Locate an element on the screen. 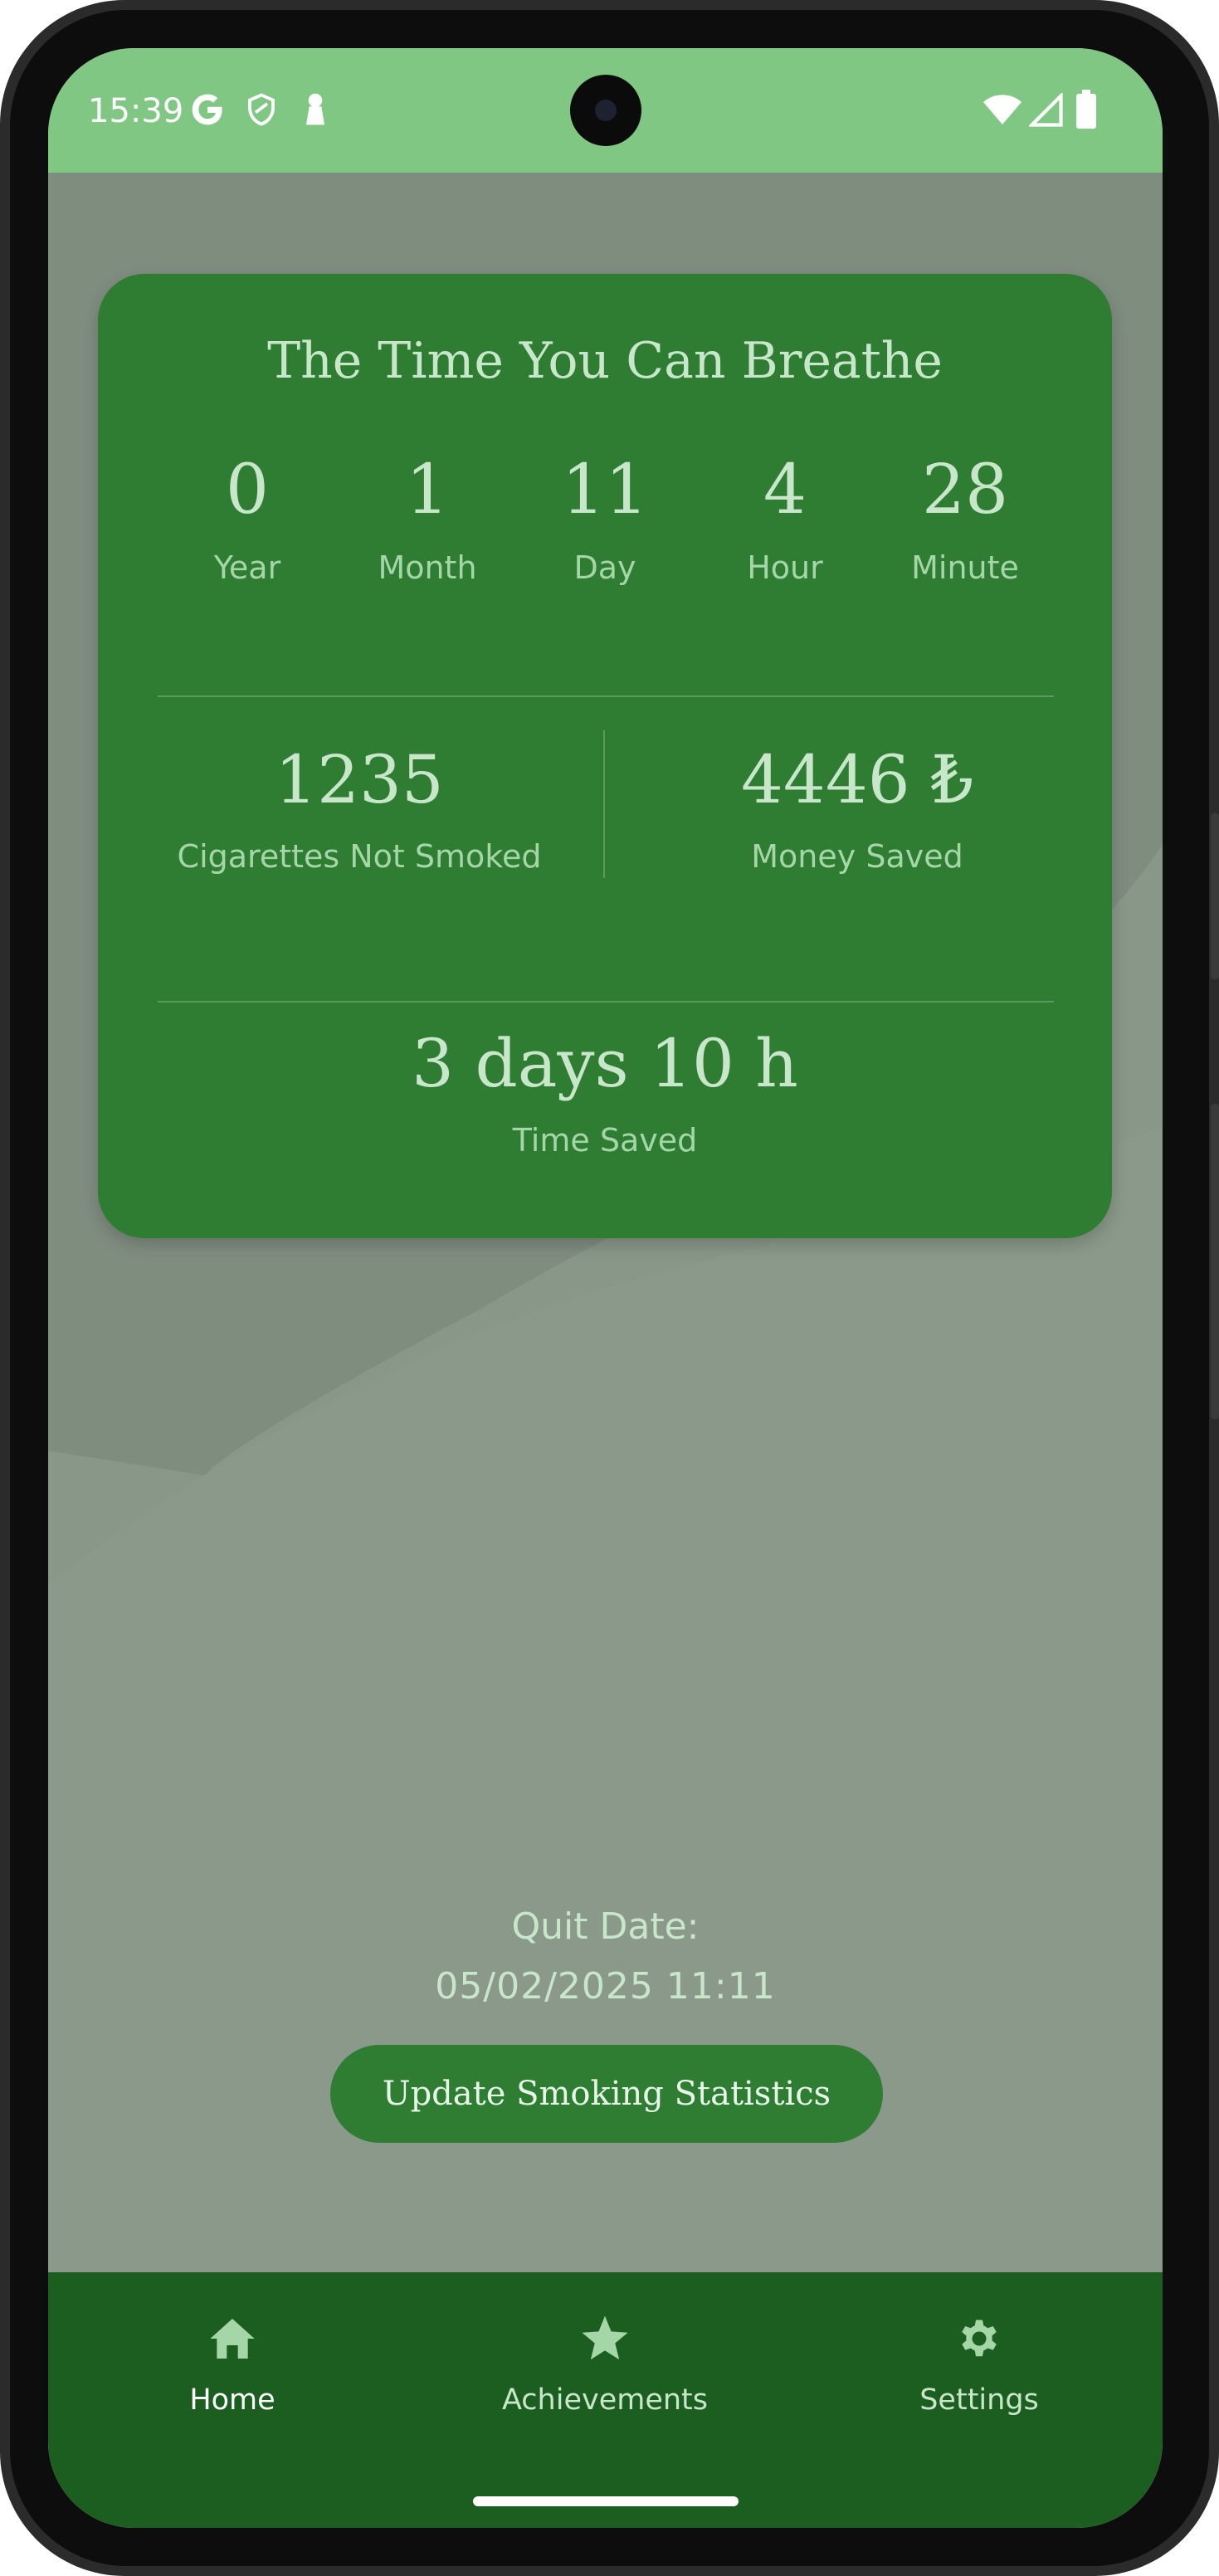 This screenshot has height=2576, width=1219. elapsed-minutes: 28 Minute is located at coordinates (965, 519).